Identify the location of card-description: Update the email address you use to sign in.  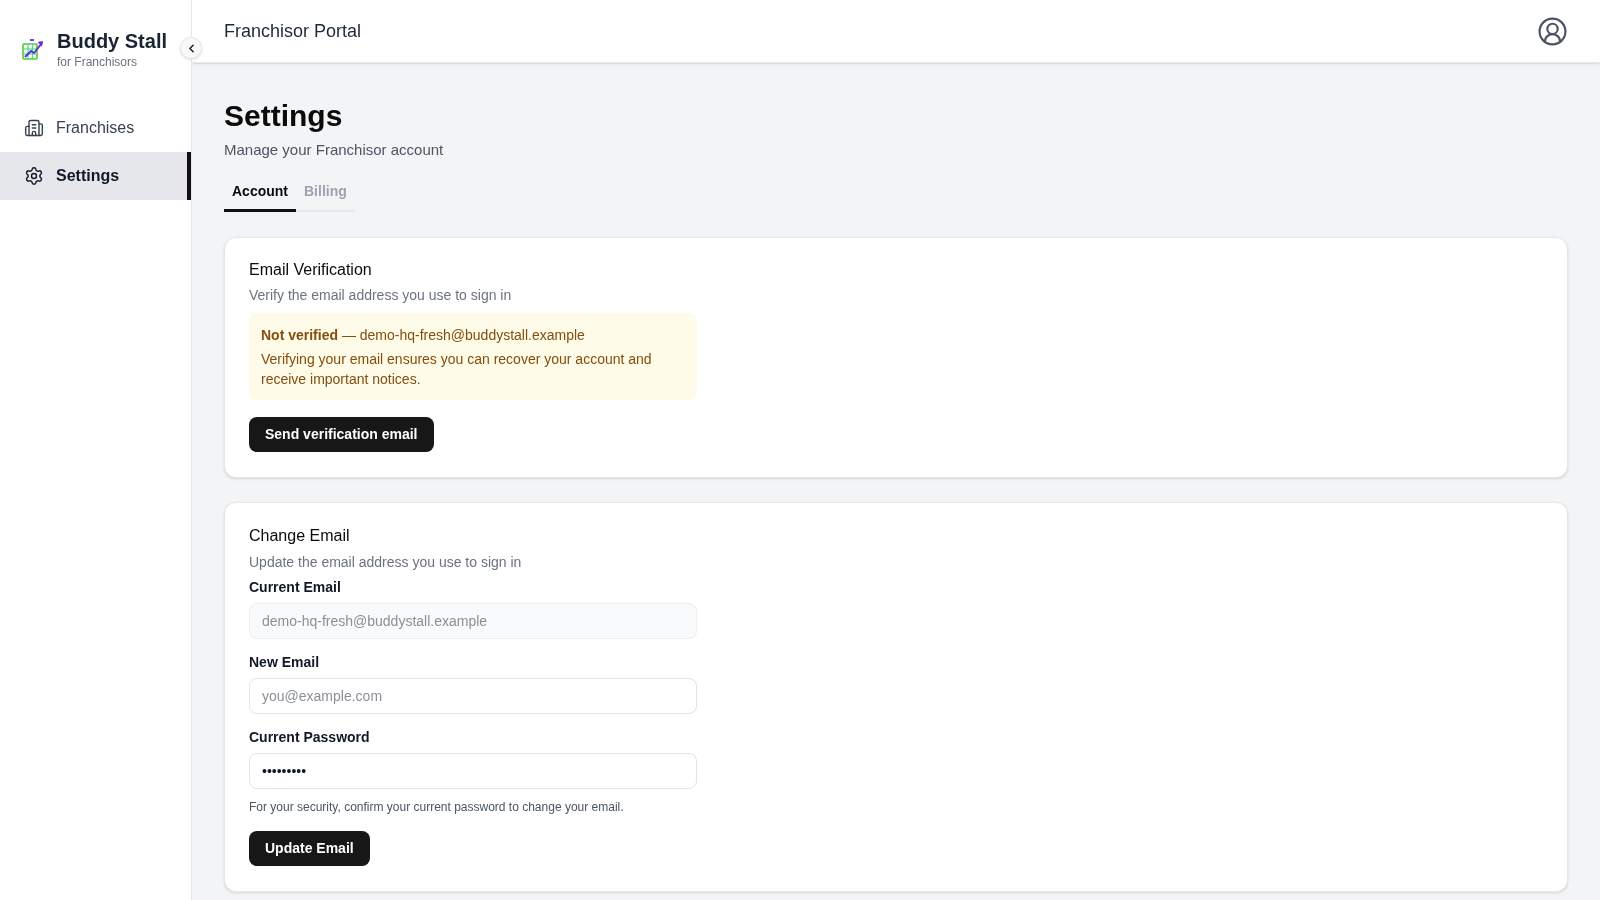
(386, 562).